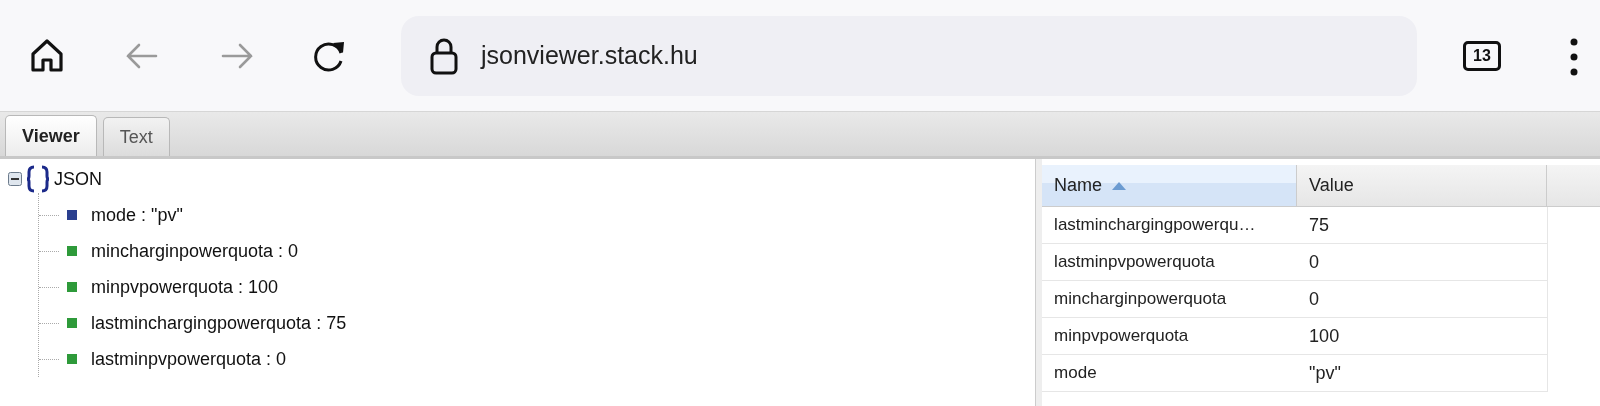 This screenshot has height=406, width=1600. Describe the element at coordinates (1170, 185) in the screenshot. I see `column-header: Name` at that location.